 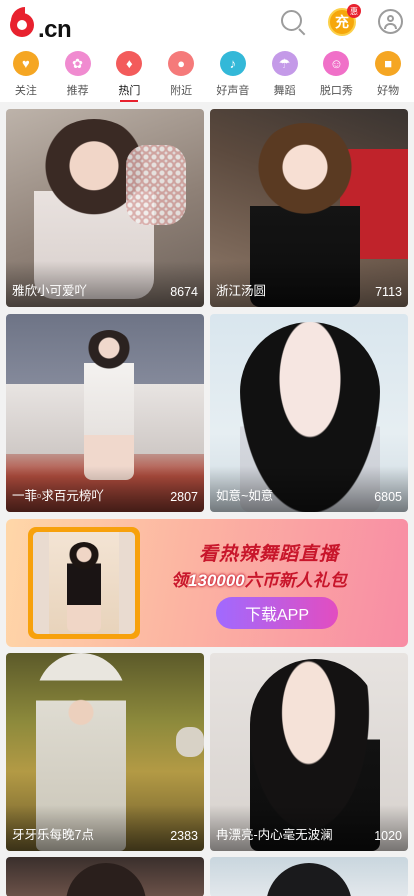 What do you see at coordinates (284, 64) in the screenshot?
I see `dance-icon: ☂` at bounding box center [284, 64].